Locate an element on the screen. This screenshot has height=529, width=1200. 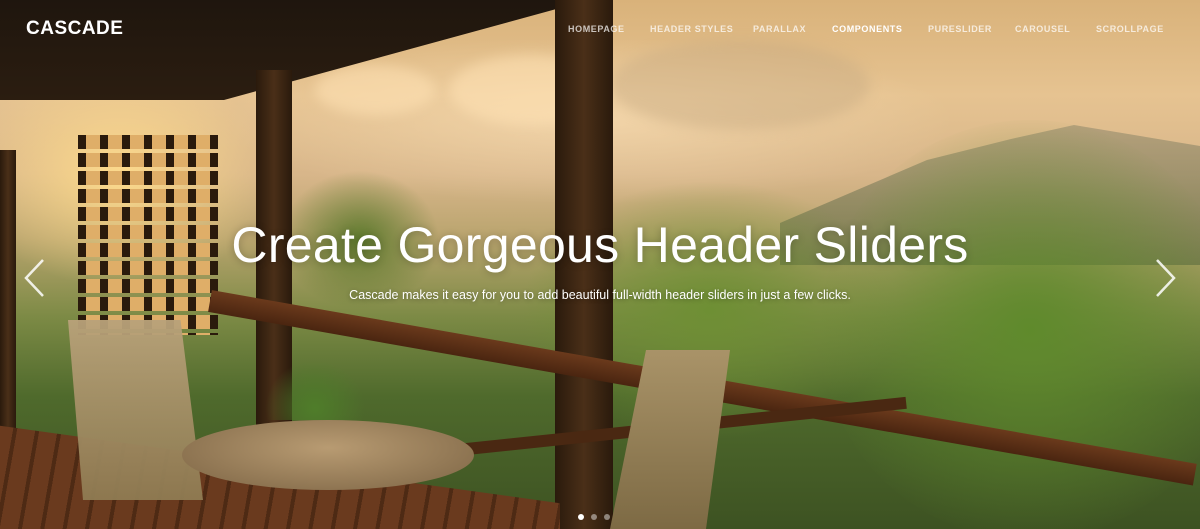
nav-item-parallax: PARALLAX is located at coordinates (779, 29).